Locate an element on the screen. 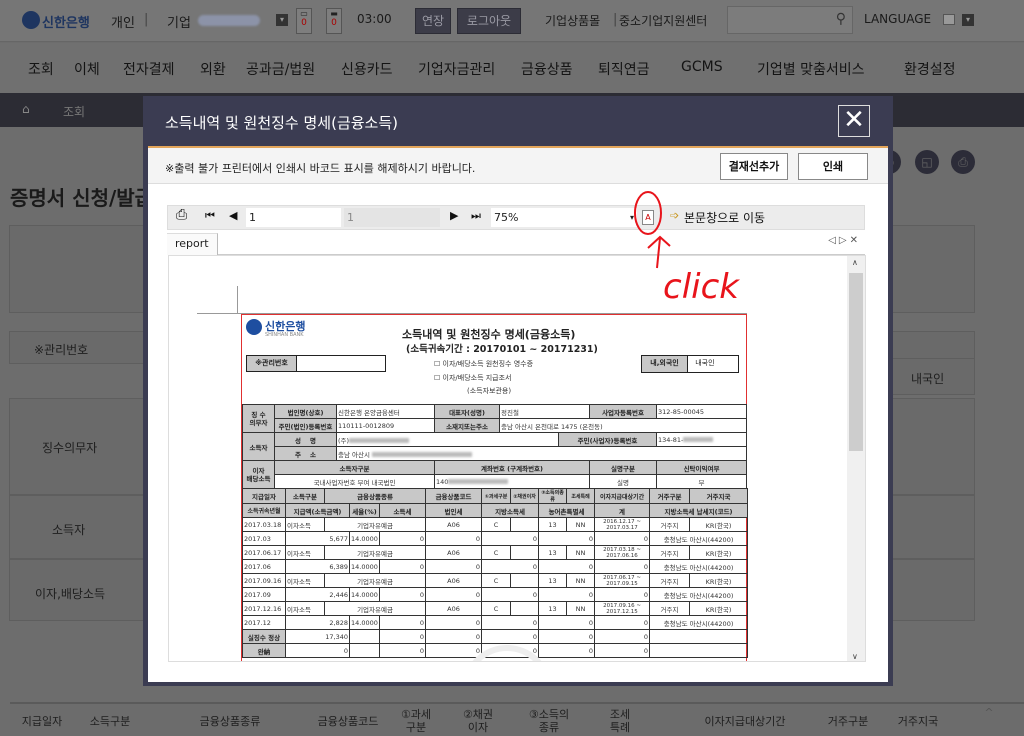 The height and width of the screenshot is (736, 1024). printer-icon: ⎙ is located at coordinates (181, 215).